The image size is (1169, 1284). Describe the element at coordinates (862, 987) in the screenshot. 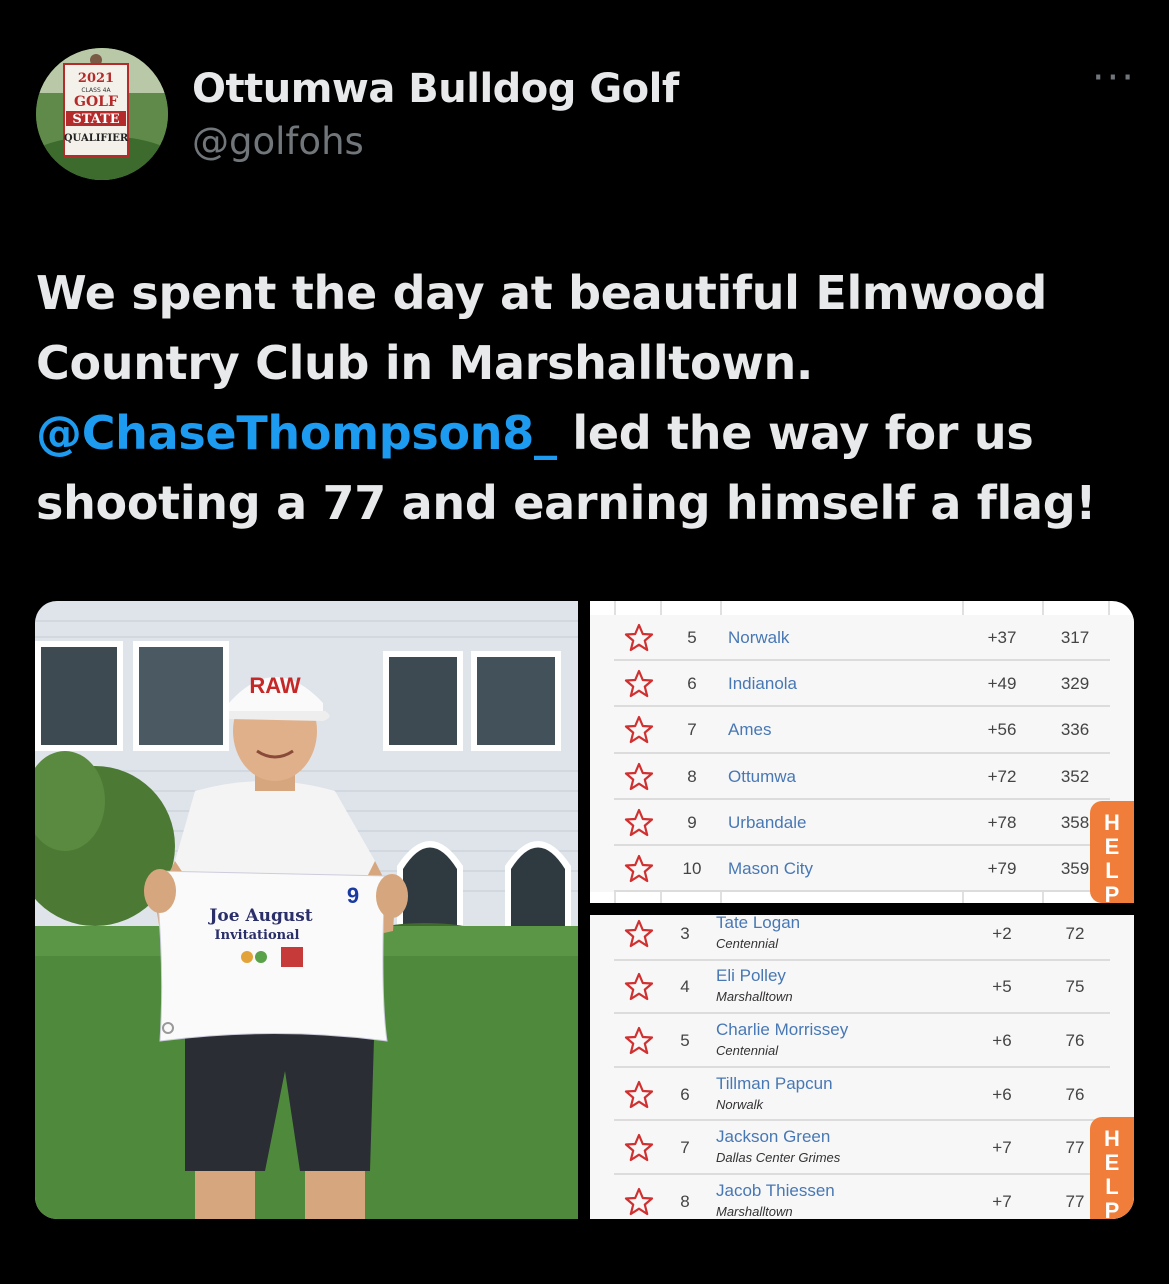

I see `table-row: 4 Eli Polley Marshalltown +5 75` at that location.